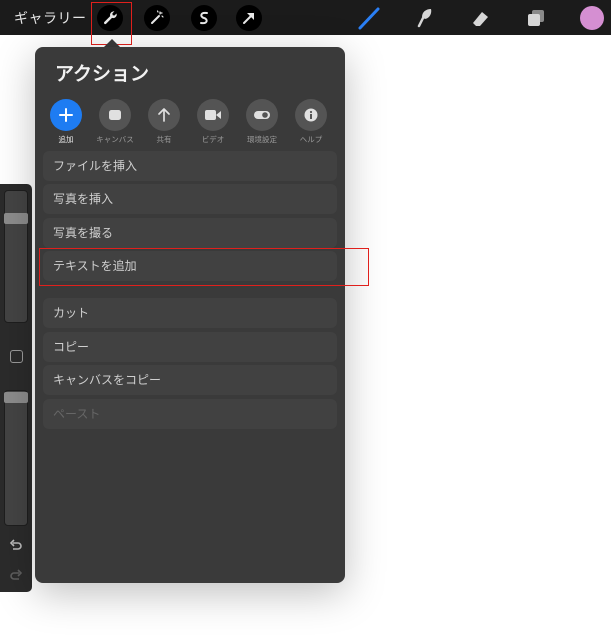  Describe the element at coordinates (190, 199) in the screenshot. I see `insert-photo-item: 写真を挿入` at that location.